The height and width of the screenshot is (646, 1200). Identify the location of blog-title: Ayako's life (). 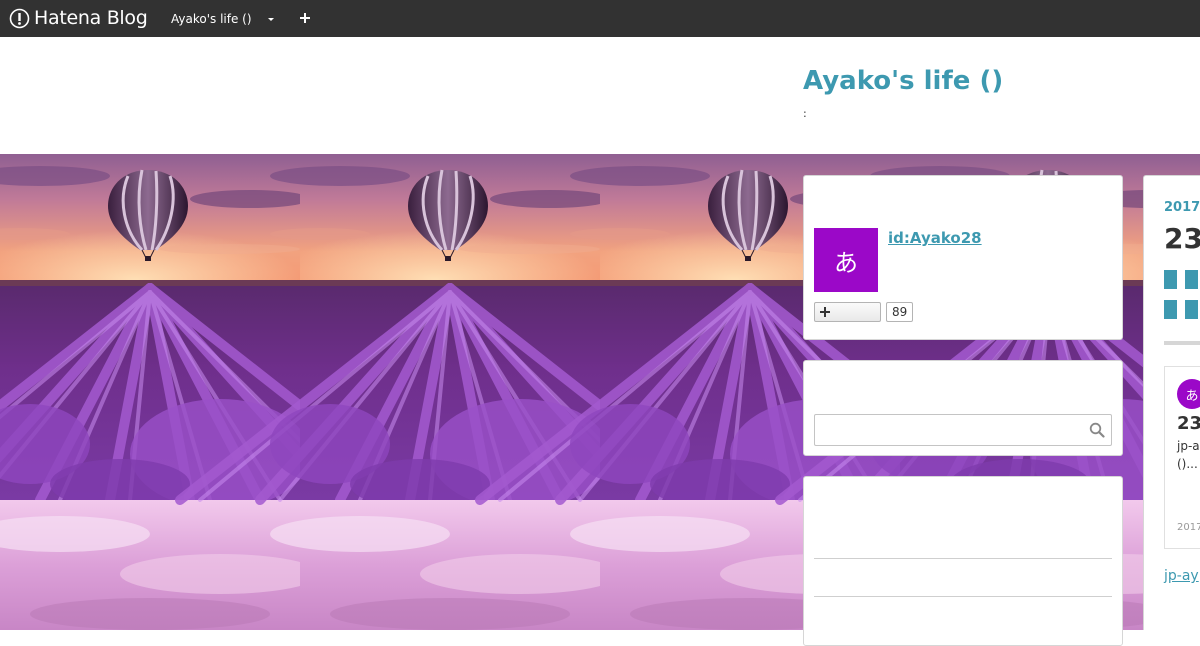
(903, 81).